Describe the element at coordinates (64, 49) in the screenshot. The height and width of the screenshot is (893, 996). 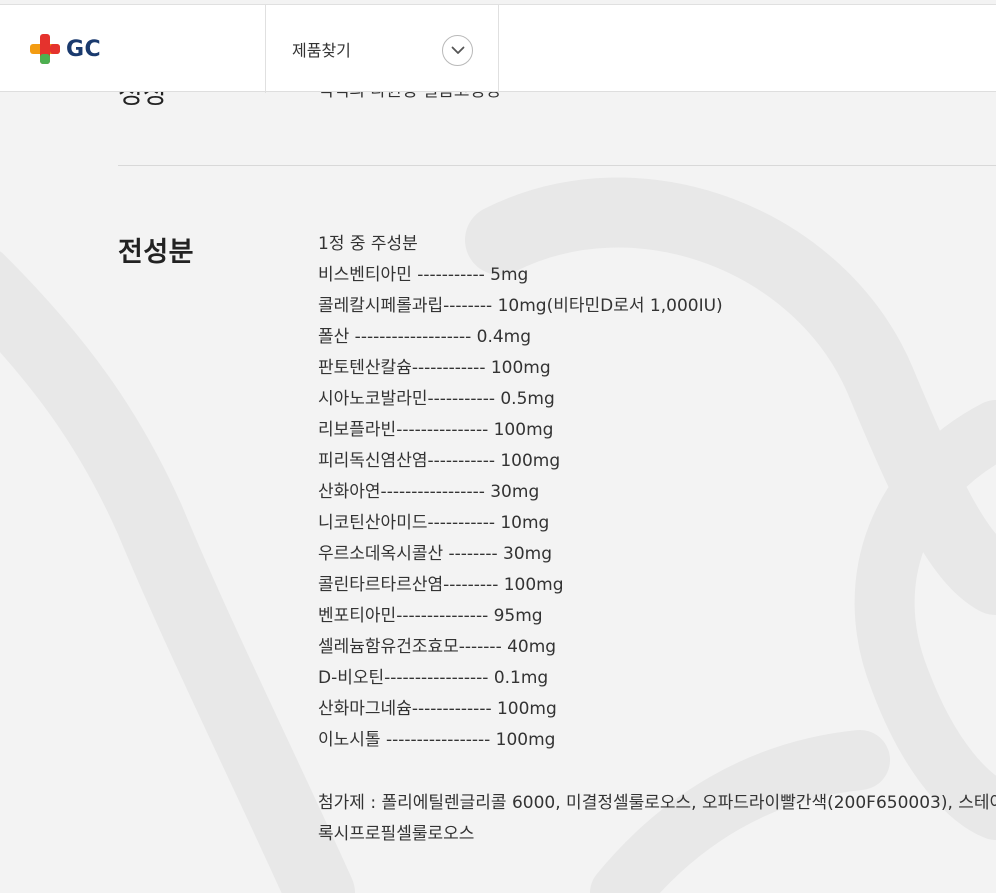
I see `gc-logo-link: GC` at that location.